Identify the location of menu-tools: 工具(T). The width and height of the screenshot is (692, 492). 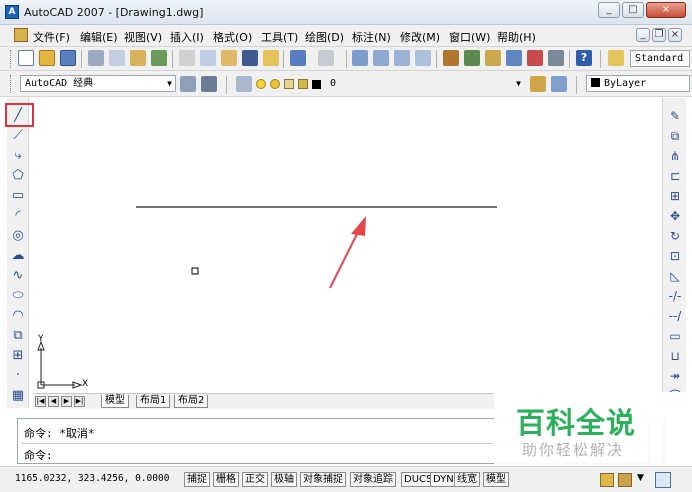
(279, 37).